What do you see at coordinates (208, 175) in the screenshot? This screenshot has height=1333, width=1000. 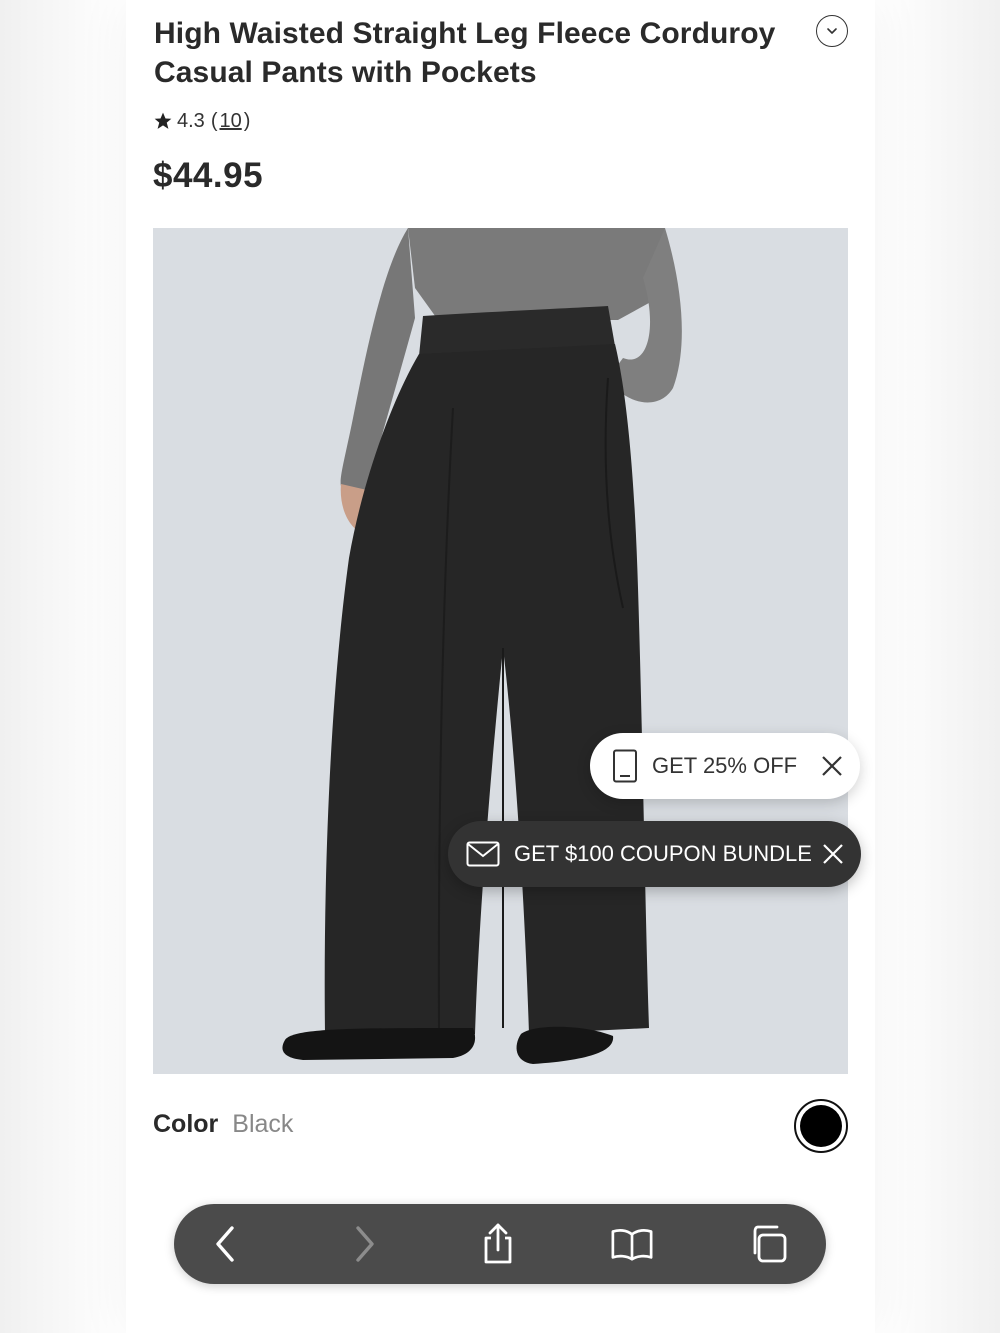 I see `product-price: $44.95` at bounding box center [208, 175].